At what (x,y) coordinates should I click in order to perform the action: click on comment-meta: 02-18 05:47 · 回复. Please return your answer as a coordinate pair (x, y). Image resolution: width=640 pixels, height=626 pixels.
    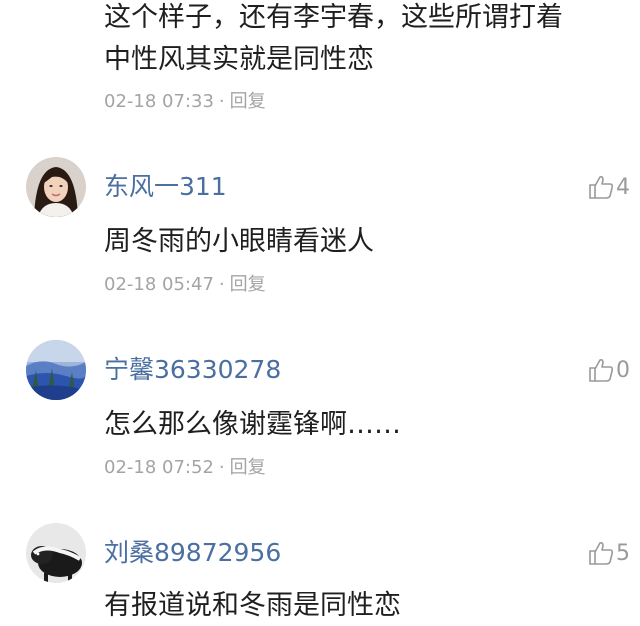
    Looking at the image, I should click on (185, 285).